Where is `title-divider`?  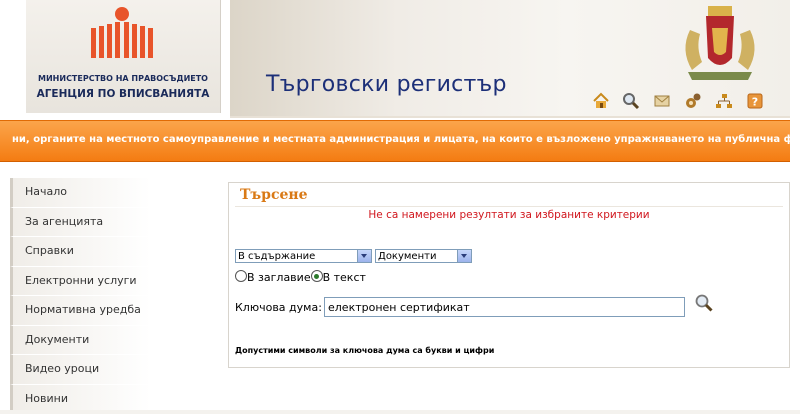
title-divider is located at coordinates (509, 206).